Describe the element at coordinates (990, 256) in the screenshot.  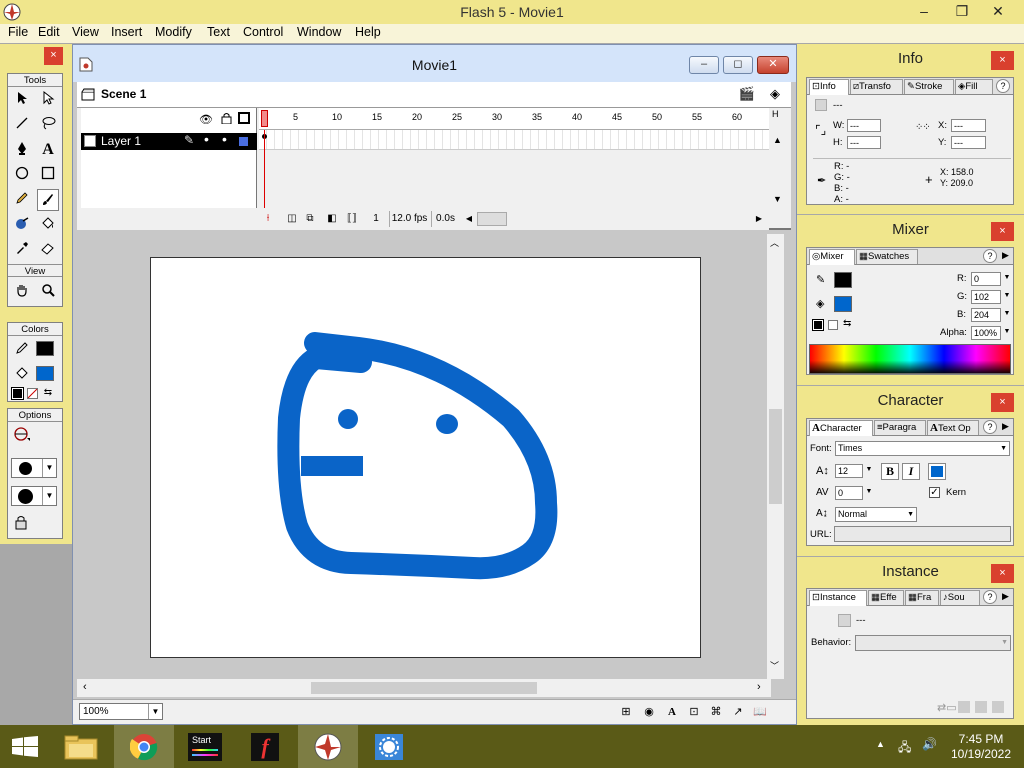
I see `mixer-help-button: ?` at that location.